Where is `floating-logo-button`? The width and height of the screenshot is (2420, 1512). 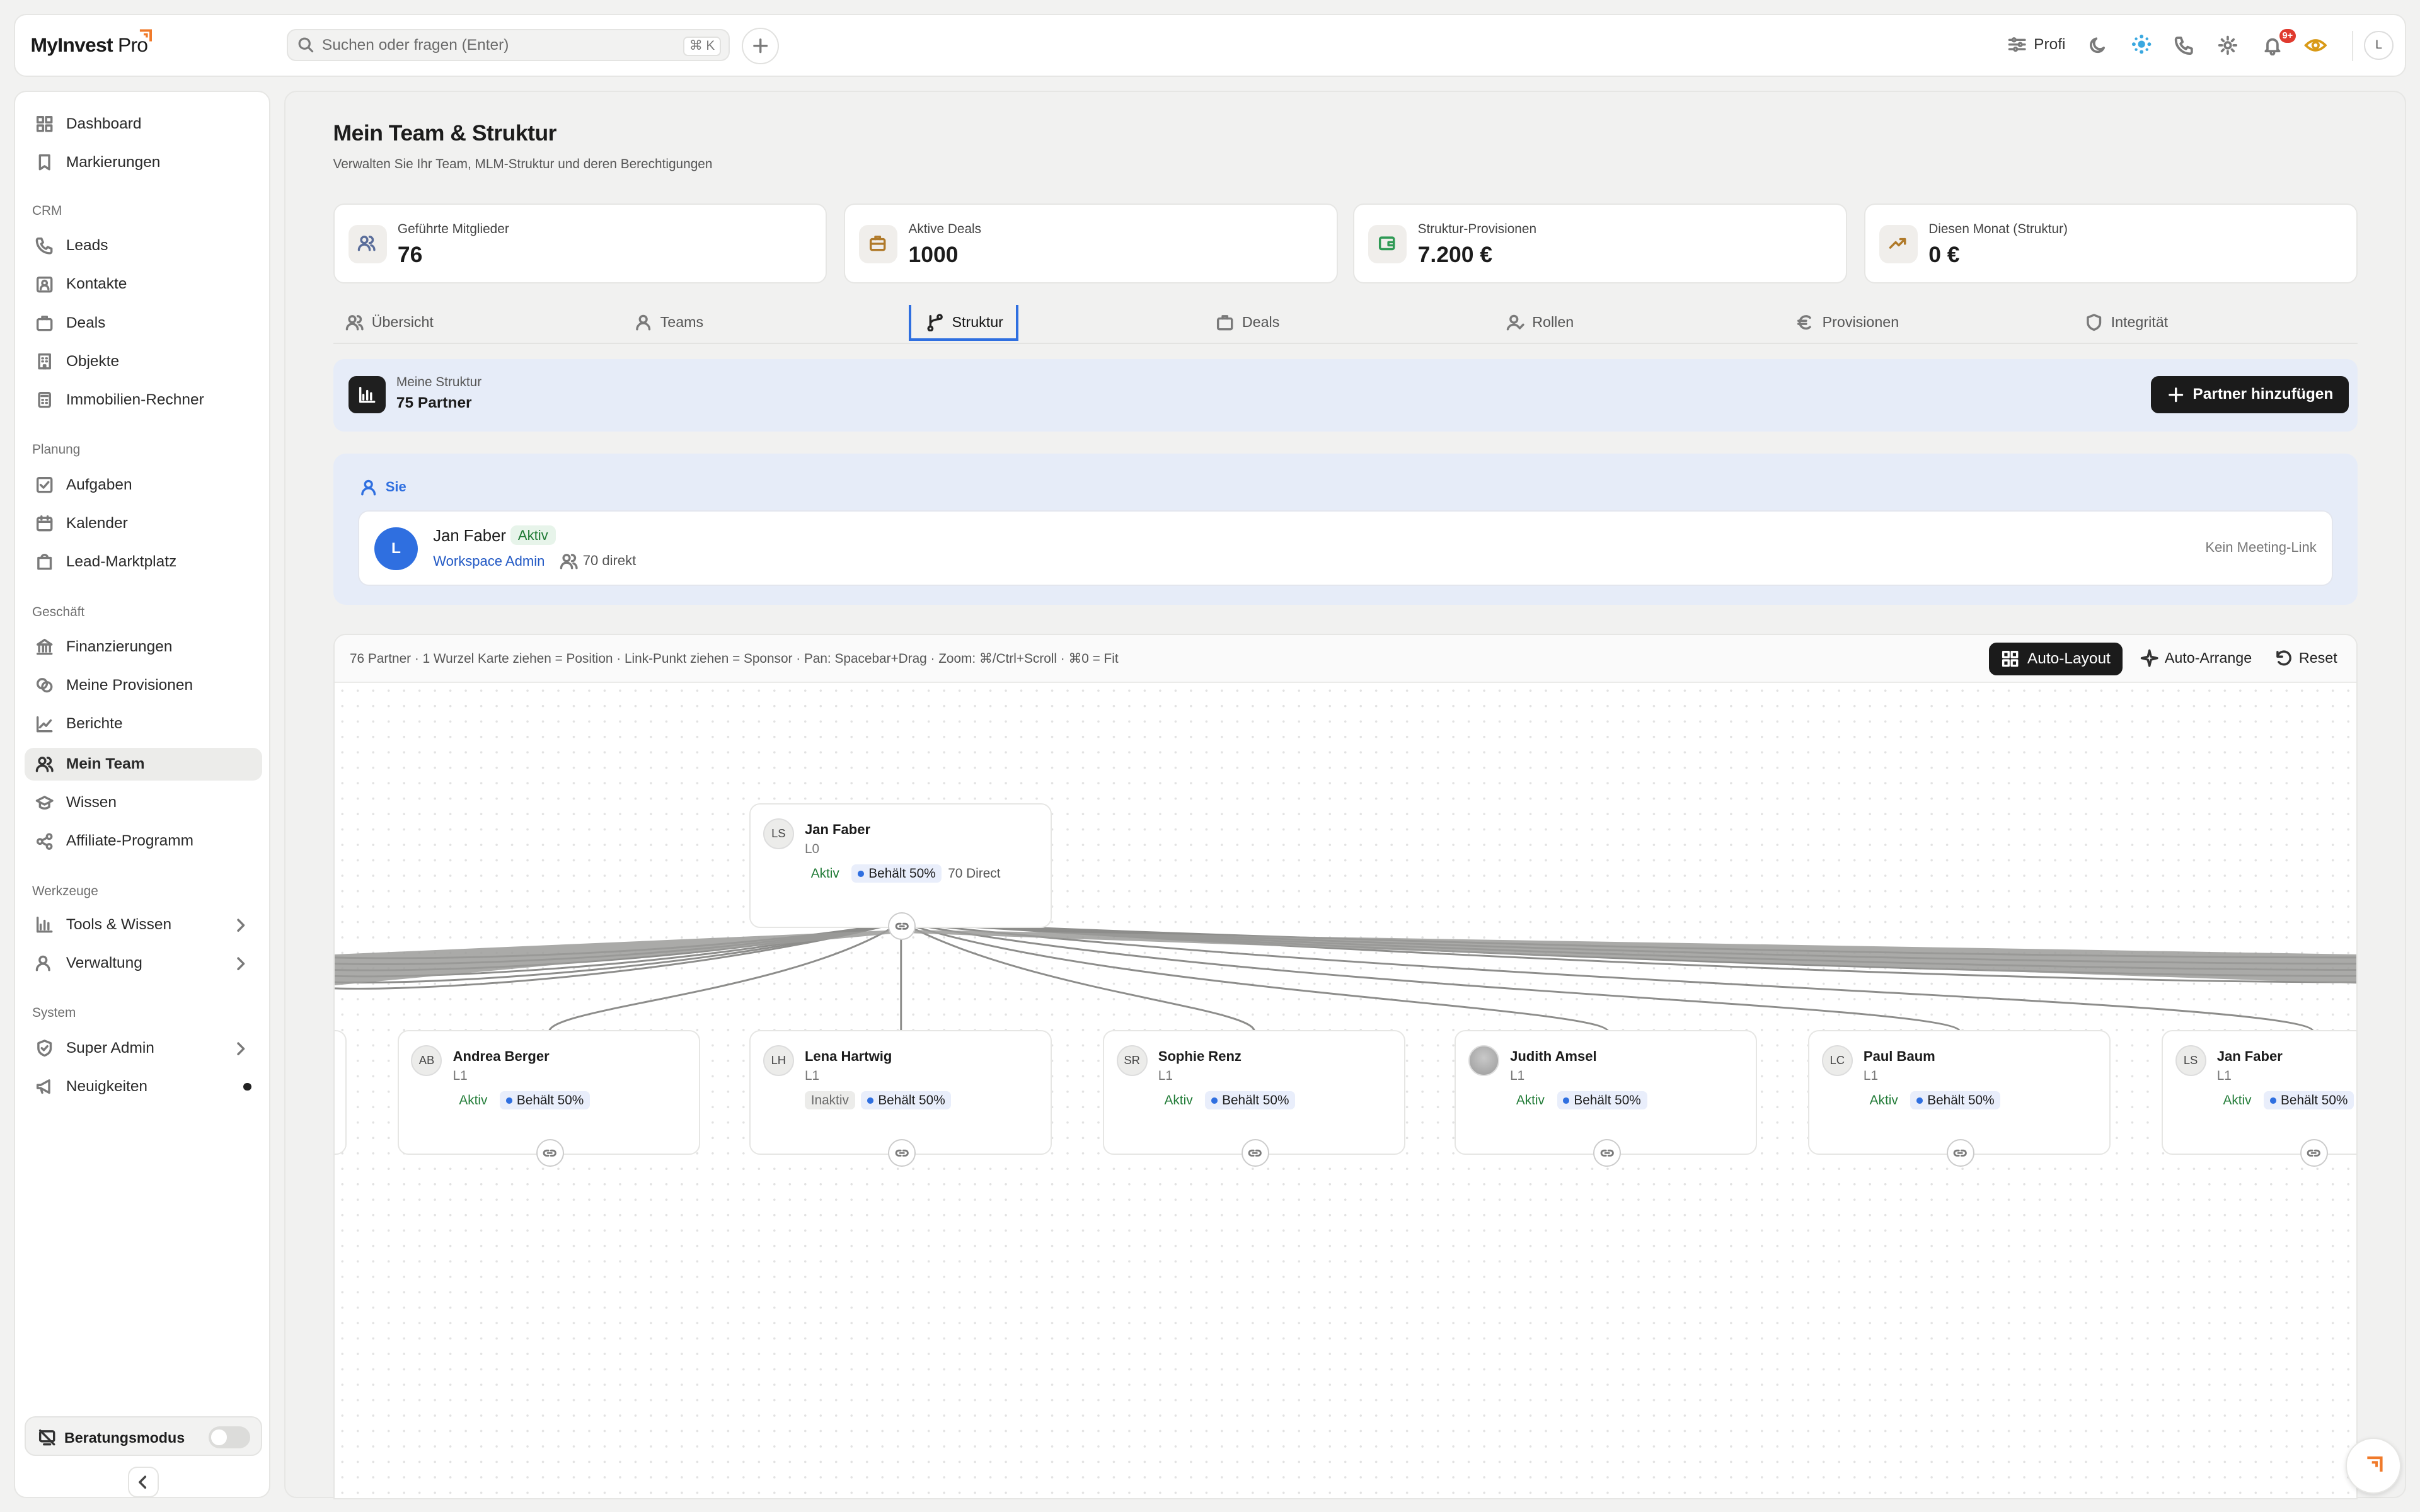
floating-logo-button is located at coordinates (2374, 1466).